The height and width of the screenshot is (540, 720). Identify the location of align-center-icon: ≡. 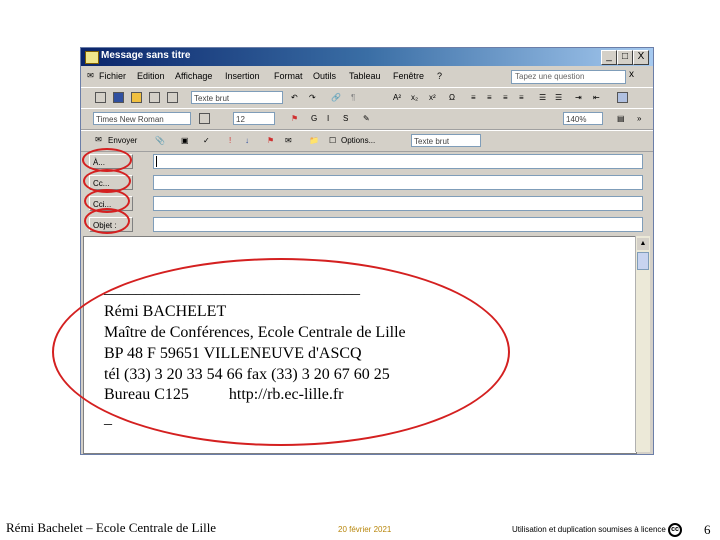
(489, 97).